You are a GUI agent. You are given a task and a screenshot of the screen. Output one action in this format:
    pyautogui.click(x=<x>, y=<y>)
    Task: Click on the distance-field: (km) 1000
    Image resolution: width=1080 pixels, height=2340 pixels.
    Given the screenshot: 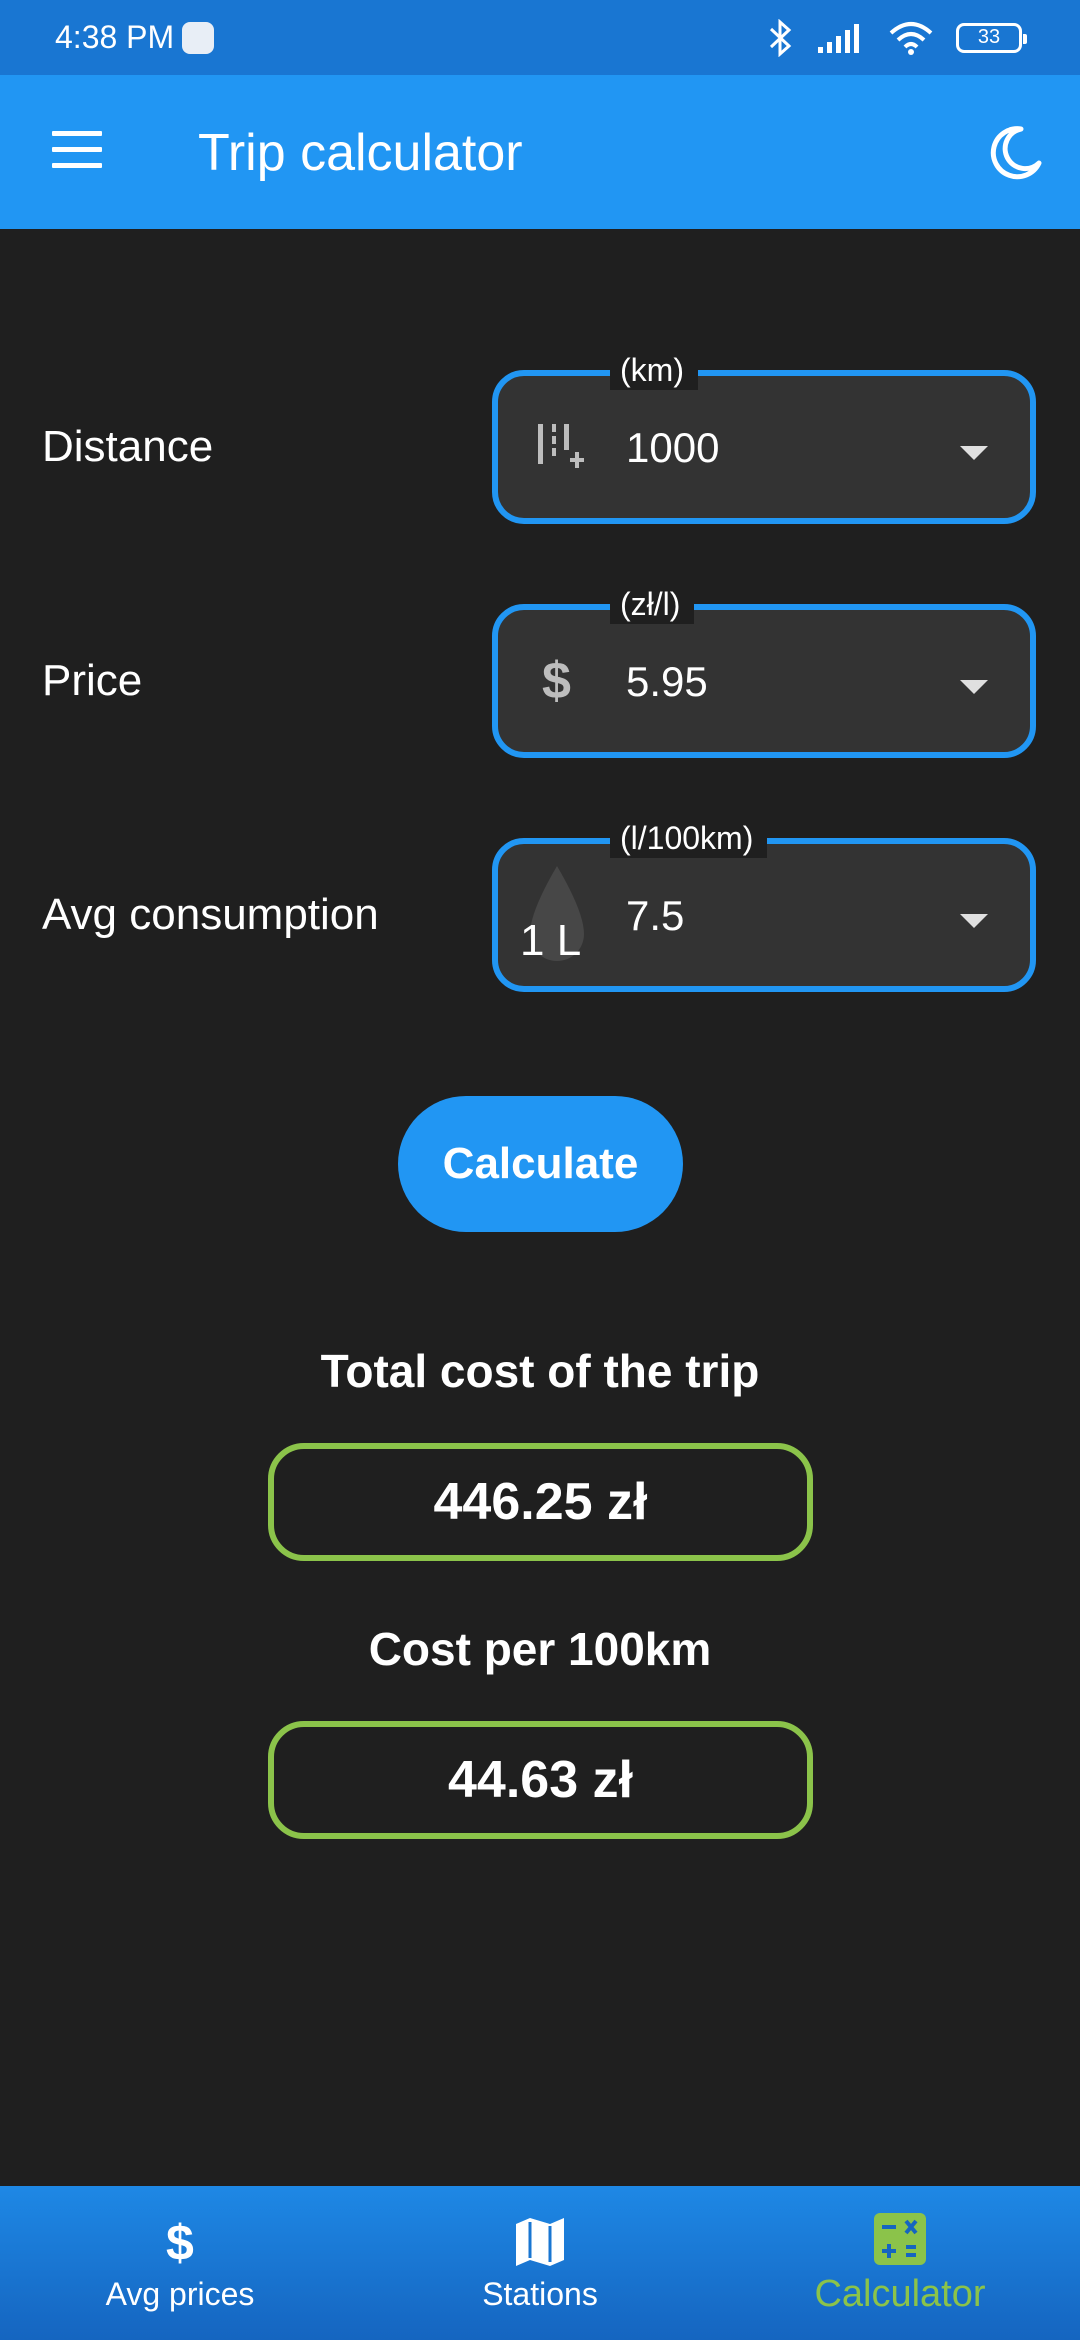 What is the action you would take?
    pyautogui.click(x=764, y=437)
    